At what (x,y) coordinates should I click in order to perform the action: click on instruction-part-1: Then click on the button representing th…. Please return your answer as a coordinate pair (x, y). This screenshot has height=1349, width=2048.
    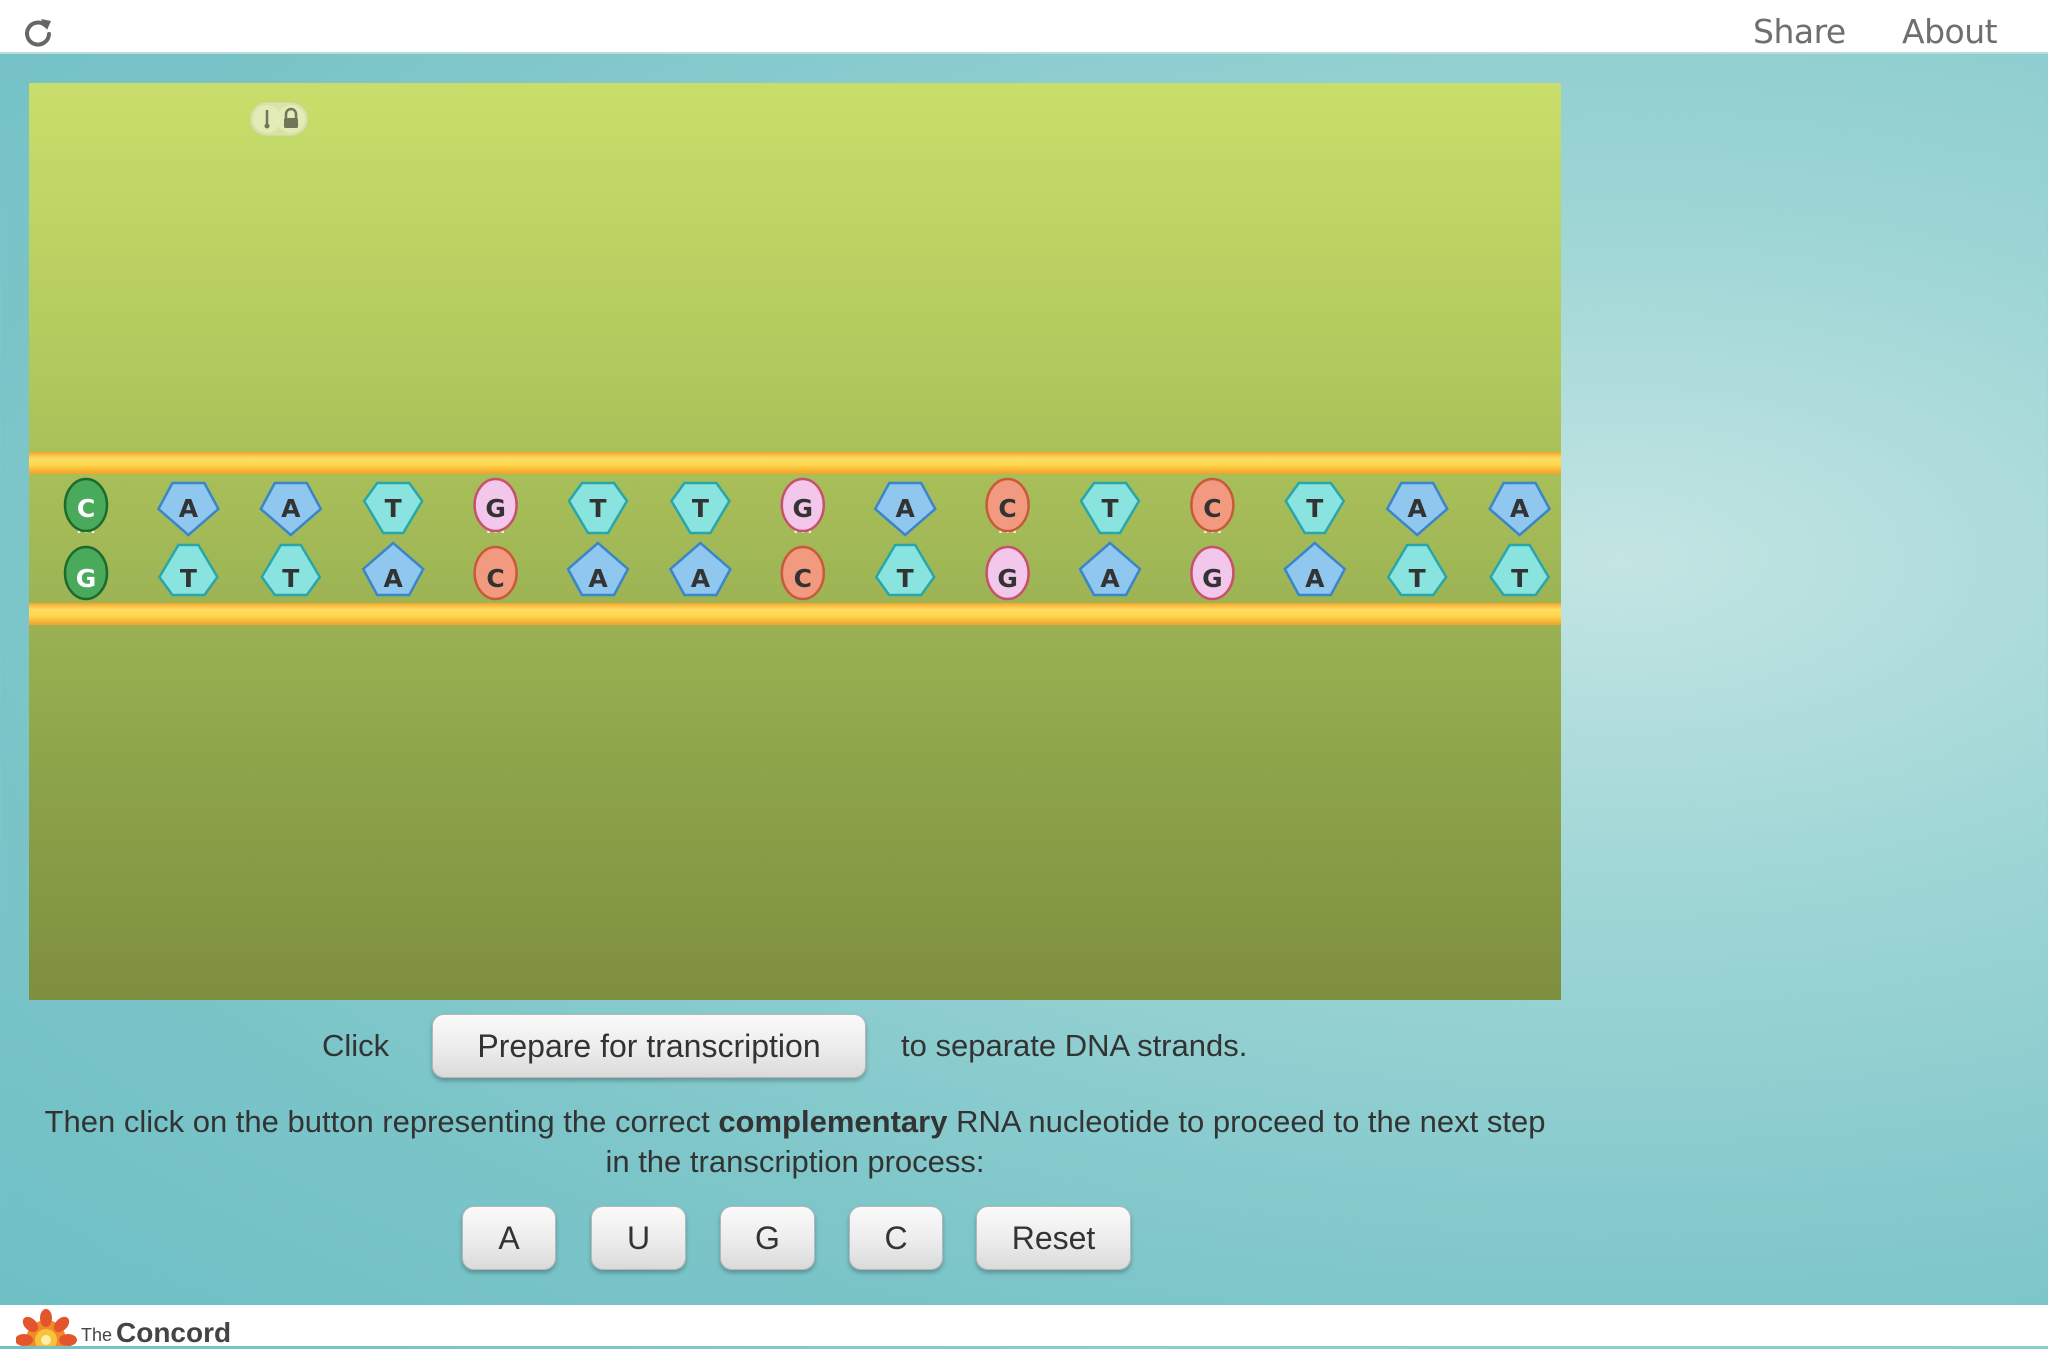
    Looking at the image, I should click on (381, 1121).